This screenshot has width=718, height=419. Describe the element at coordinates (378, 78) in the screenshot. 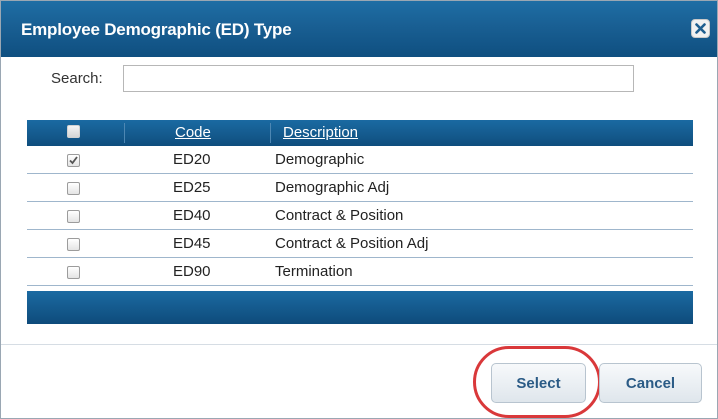

I see `search-input` at that location.